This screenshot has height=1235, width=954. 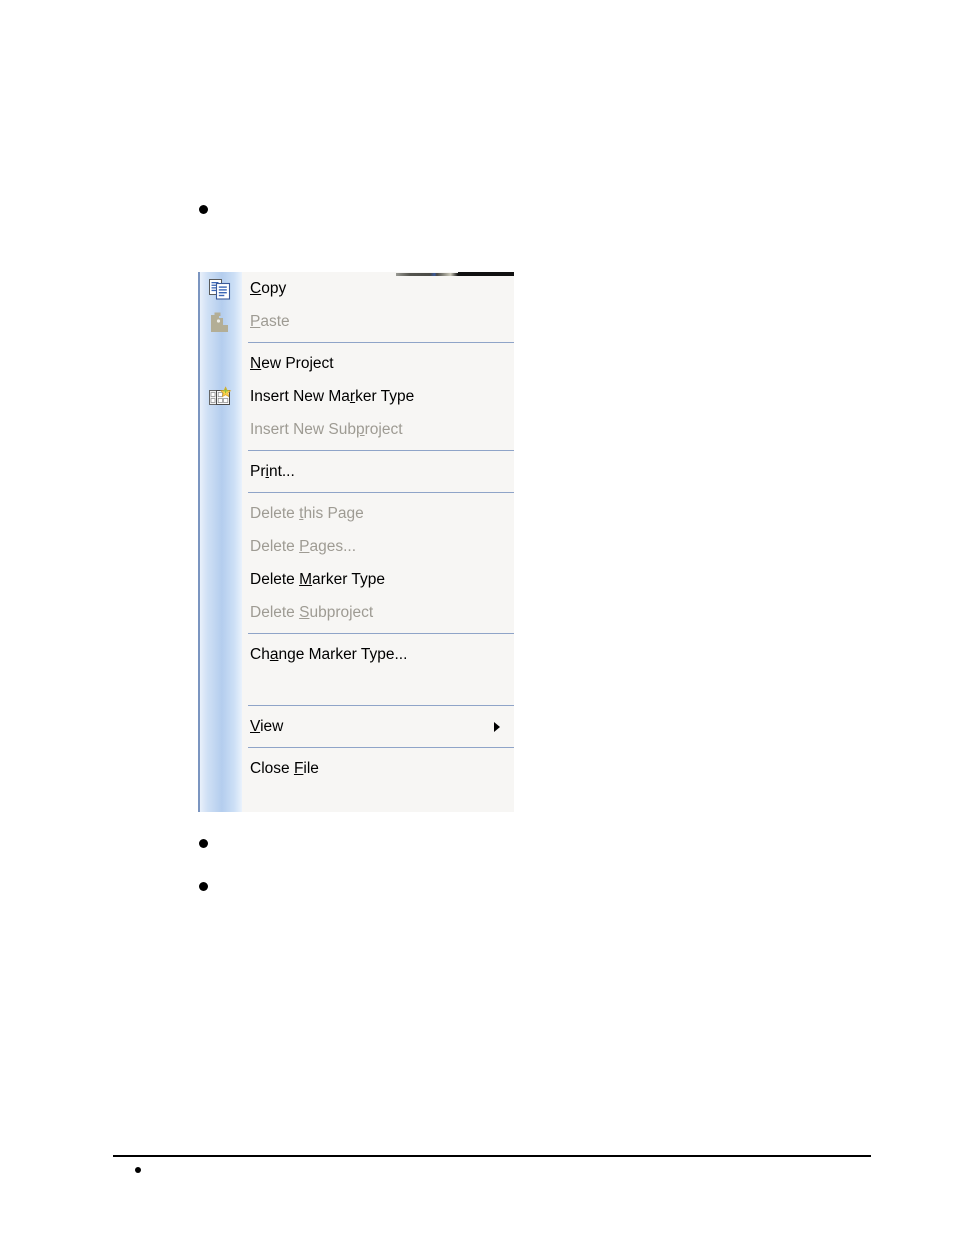 I want to click on menu-item-copy: Copy, so click(x=356, y=288).